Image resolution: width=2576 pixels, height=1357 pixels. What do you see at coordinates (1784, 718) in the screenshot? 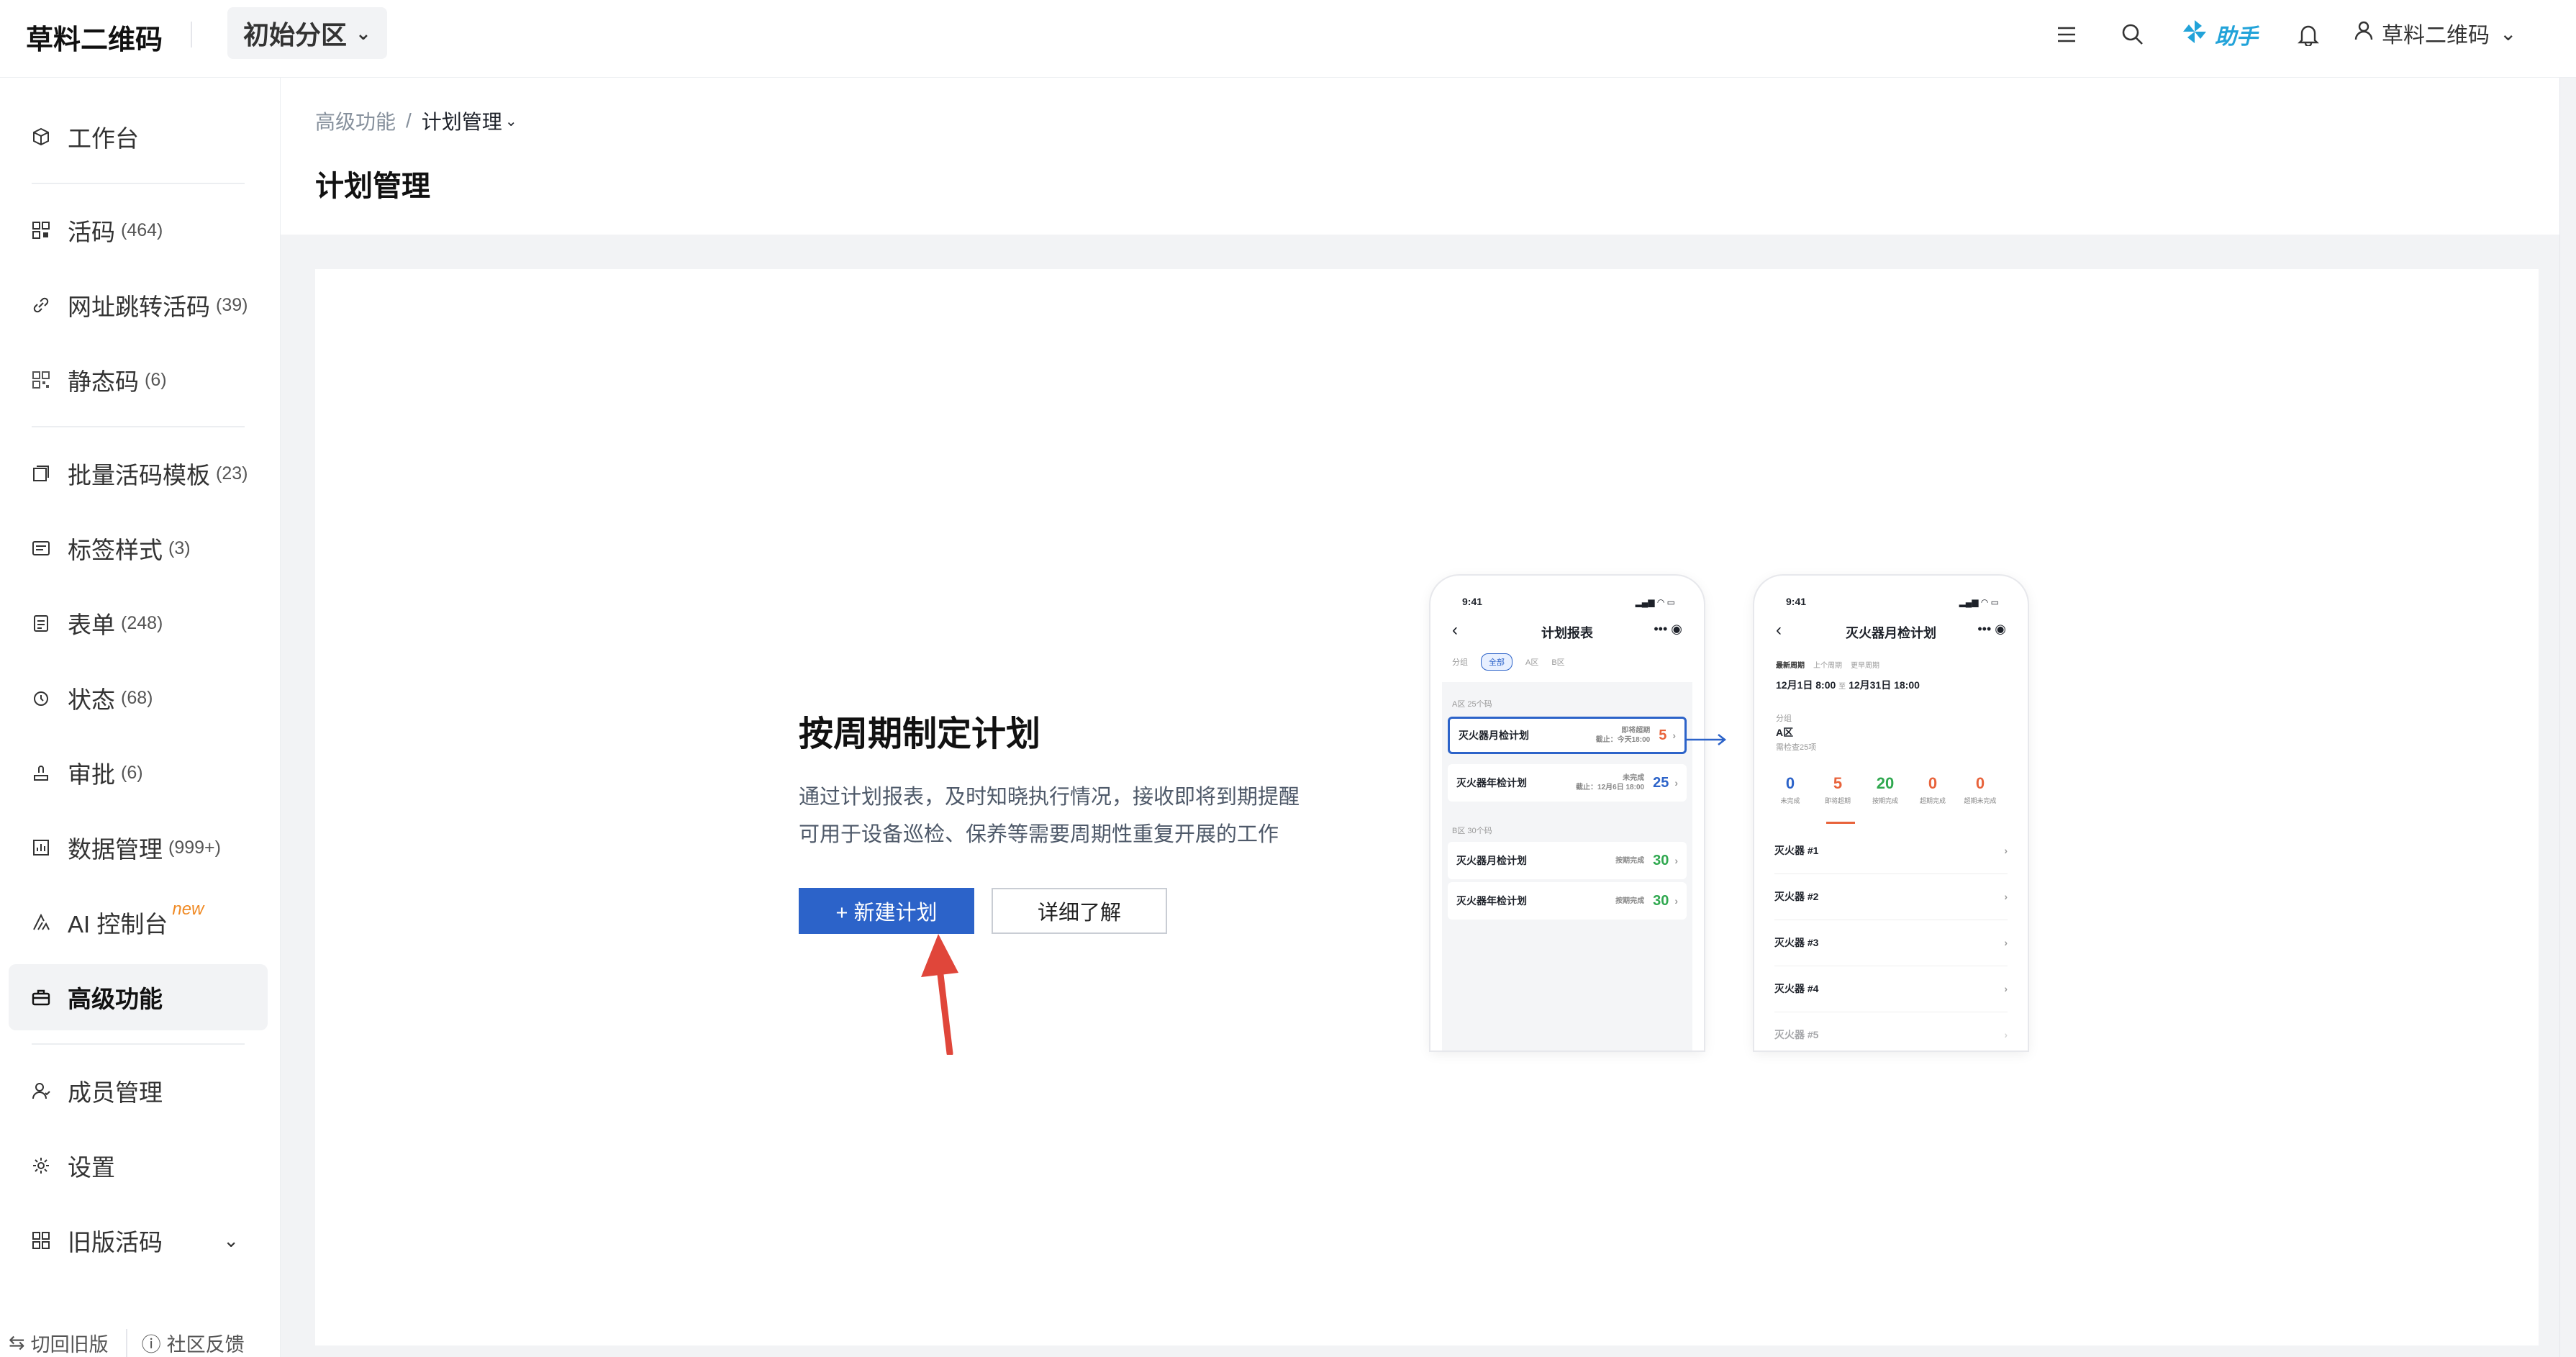
I see `group-label: 分组` at bounding box center [1784, 718].